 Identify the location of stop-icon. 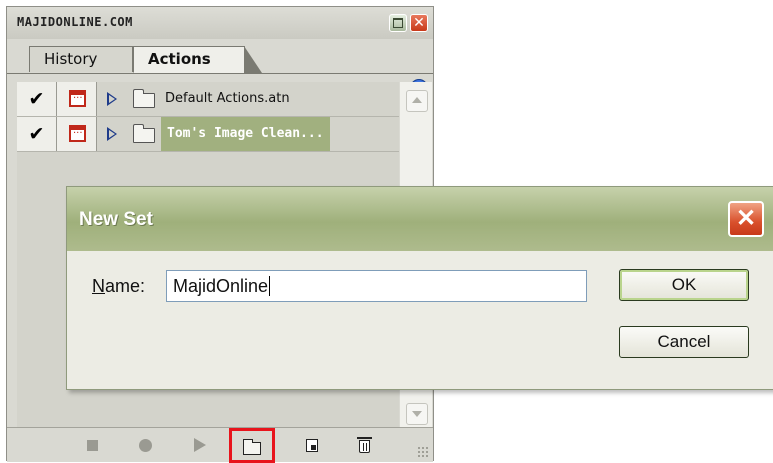
(92, 445).